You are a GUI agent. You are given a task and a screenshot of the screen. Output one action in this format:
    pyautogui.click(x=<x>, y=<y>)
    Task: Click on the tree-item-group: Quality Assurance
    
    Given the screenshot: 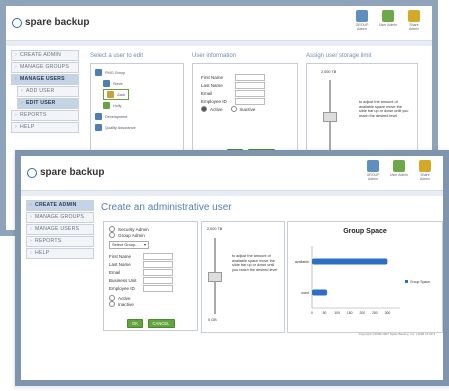 What is the action you would take?
    pyautogui.click(x=137, y=127)
    